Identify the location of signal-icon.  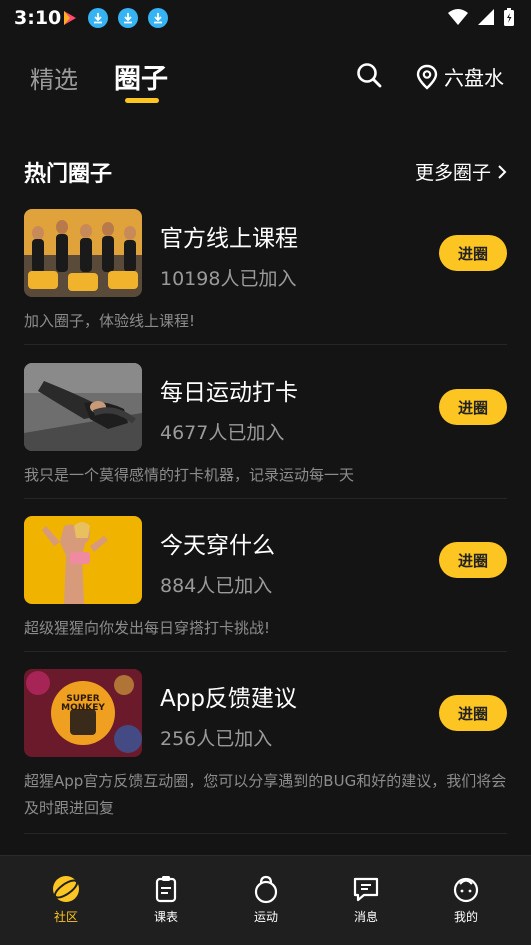
(486, 17).